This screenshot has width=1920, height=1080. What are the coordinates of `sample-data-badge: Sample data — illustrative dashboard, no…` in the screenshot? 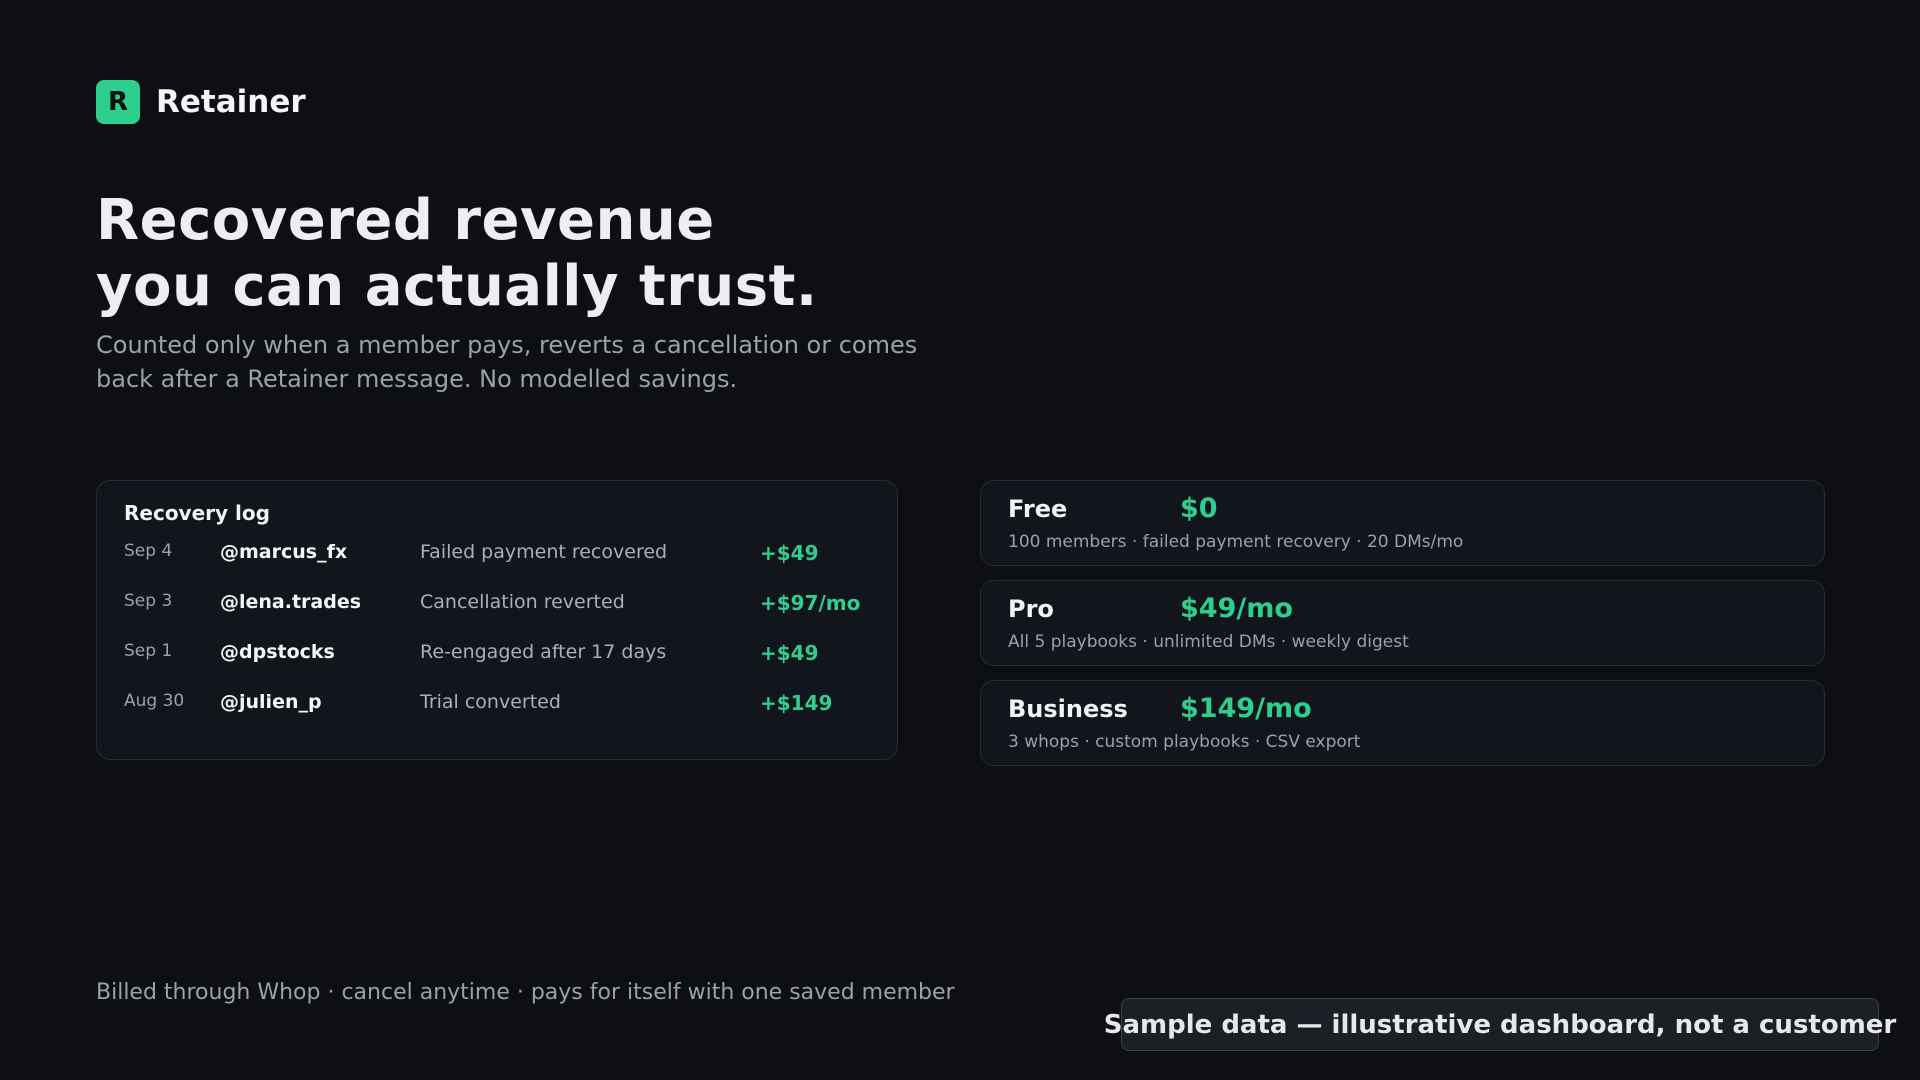 It's located at (1500, 1024).